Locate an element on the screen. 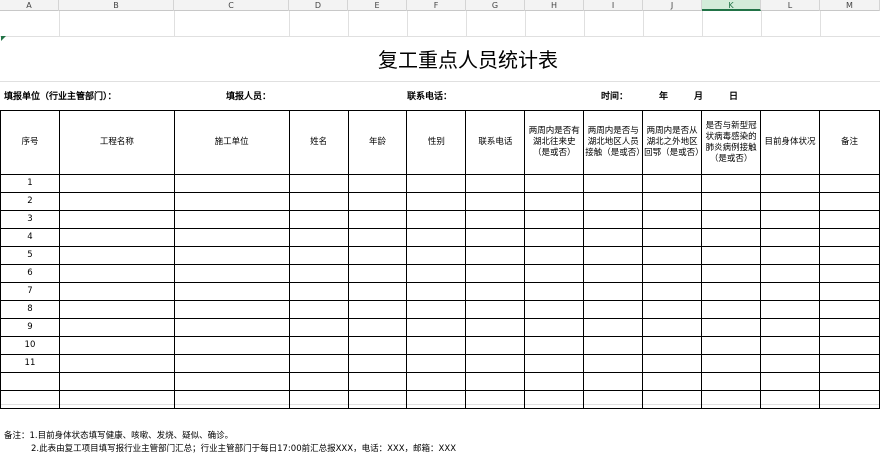 The height and width of the screenshot is (476, 880). unit-label: 填报单位（行业主管部门）： is located at coordinates (60, 97).